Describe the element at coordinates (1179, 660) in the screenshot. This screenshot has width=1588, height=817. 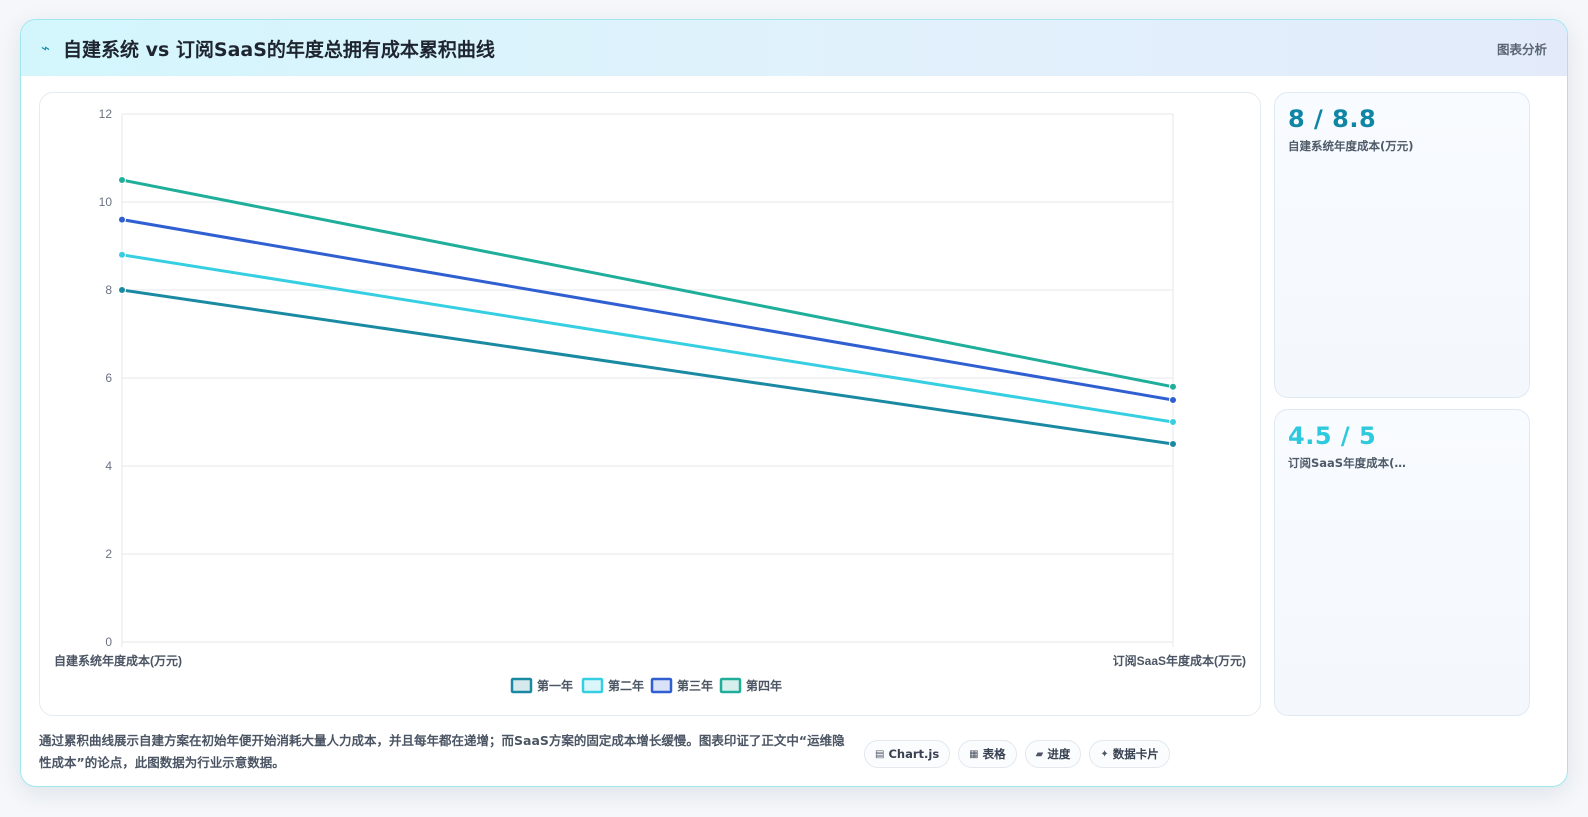
I see `x-tick-label: 订阅SaaS年度成本(万元)` at that location.